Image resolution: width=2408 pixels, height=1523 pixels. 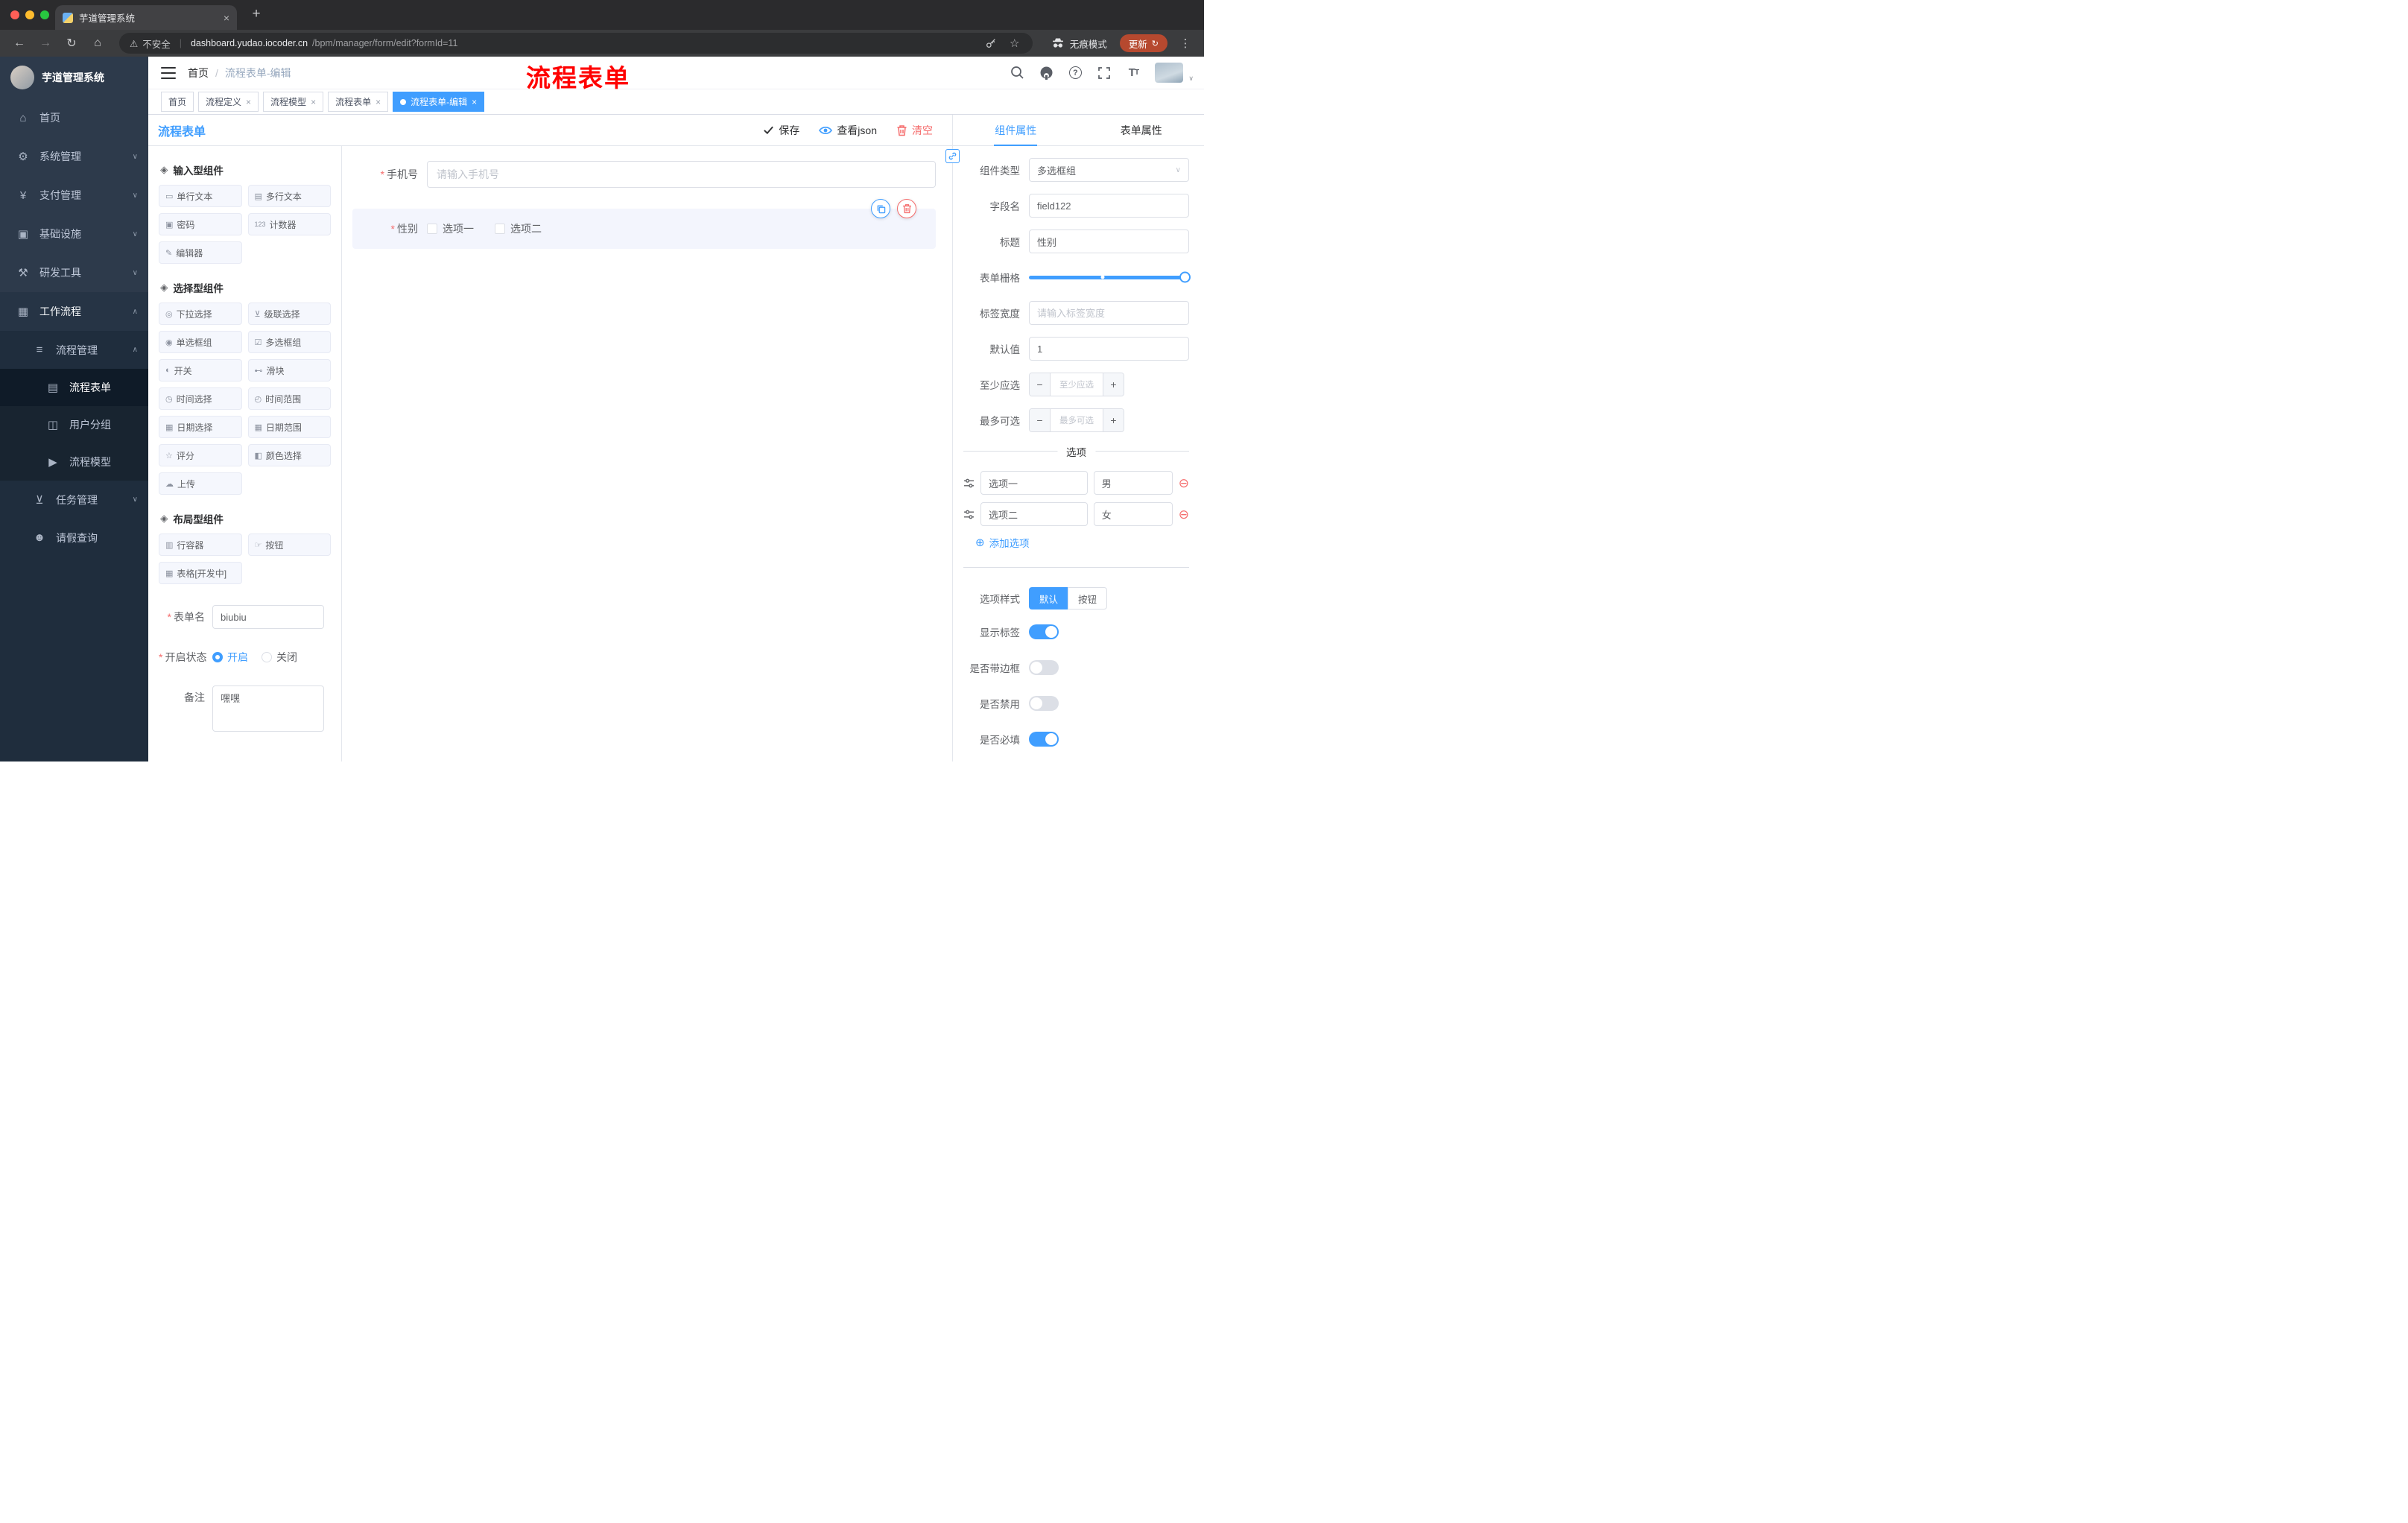 What do you see at coordinates (200, 342) in the screenshot?
I see `palette-item-radio-group: ◉ 单选框组` at bounding box center [200, 342].